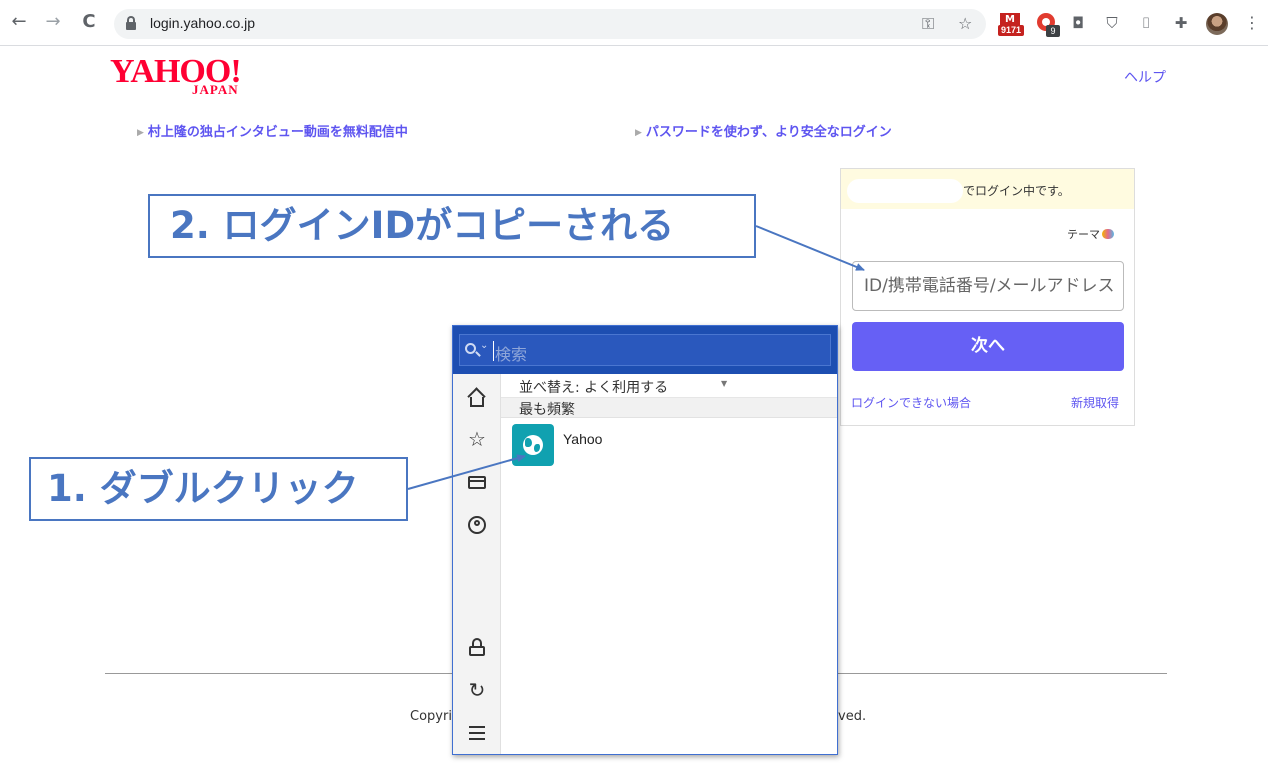 The image size is (1268, 766). I want to click on pm-item-name: Yahoo, so click(582, 439).